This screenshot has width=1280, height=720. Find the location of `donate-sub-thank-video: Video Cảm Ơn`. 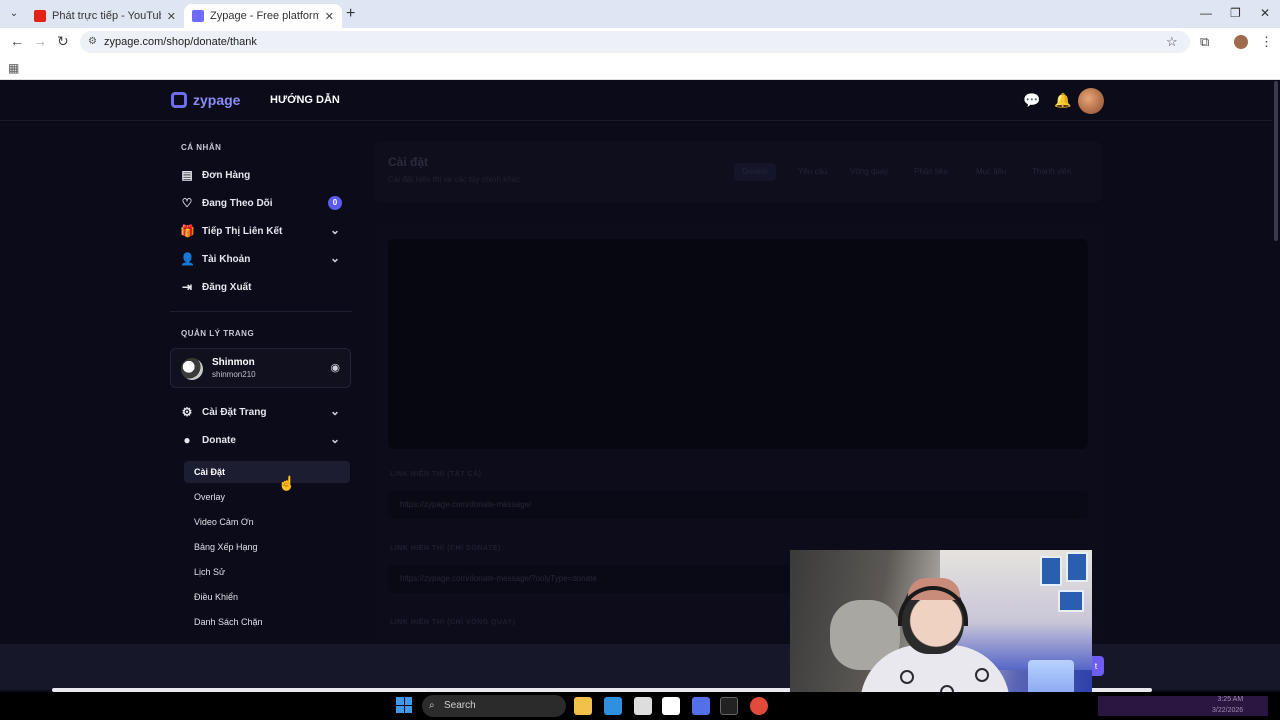

donate-sub-thank-video: Video Cảm Ơn is located at coordinates (267, 522).